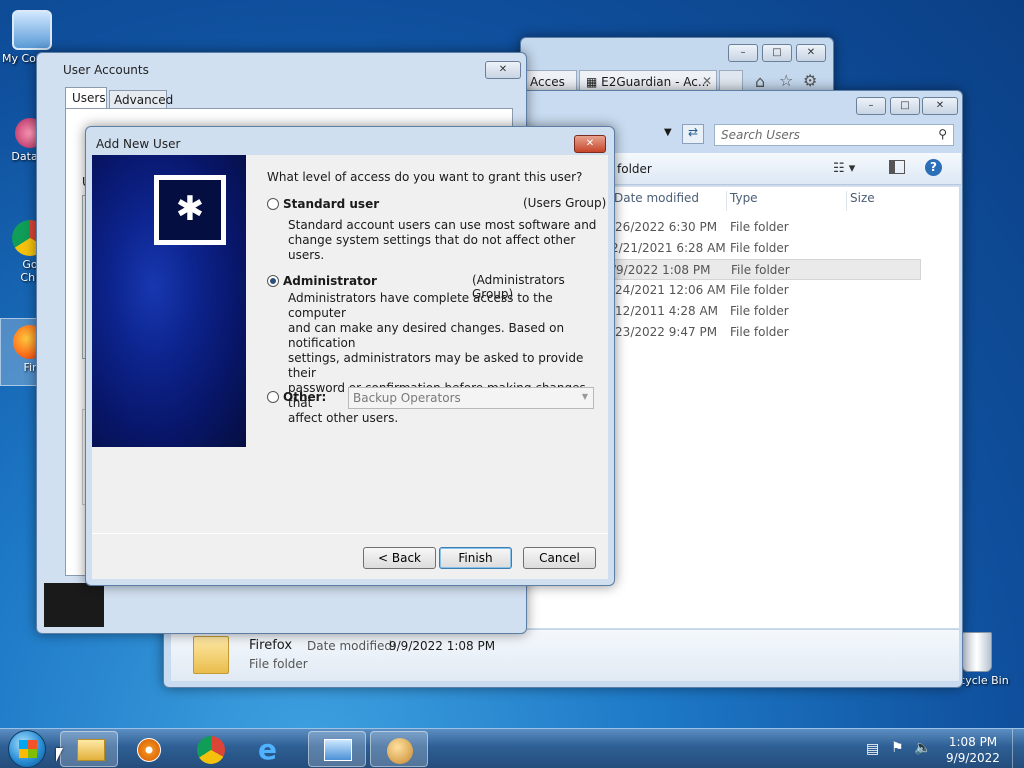 Image resolution: width=1024 pixels, height=768 pixels. Describe the element at coordinates (271, 645) in the screenshot. I see `details-name: Firefox` at that location.